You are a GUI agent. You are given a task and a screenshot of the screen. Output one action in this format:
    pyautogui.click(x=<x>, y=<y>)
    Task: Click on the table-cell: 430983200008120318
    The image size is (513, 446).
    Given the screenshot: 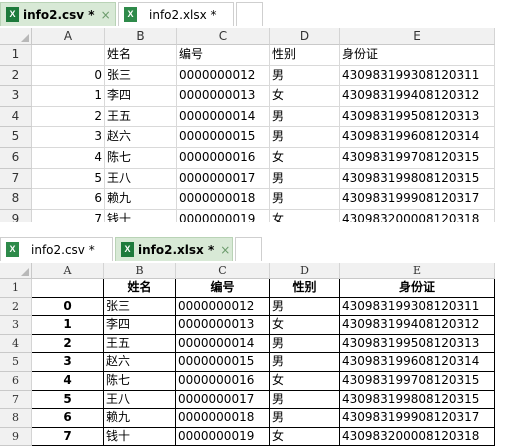 What is the action you would take?
    pyautogui.click(x=417, y=215)
    